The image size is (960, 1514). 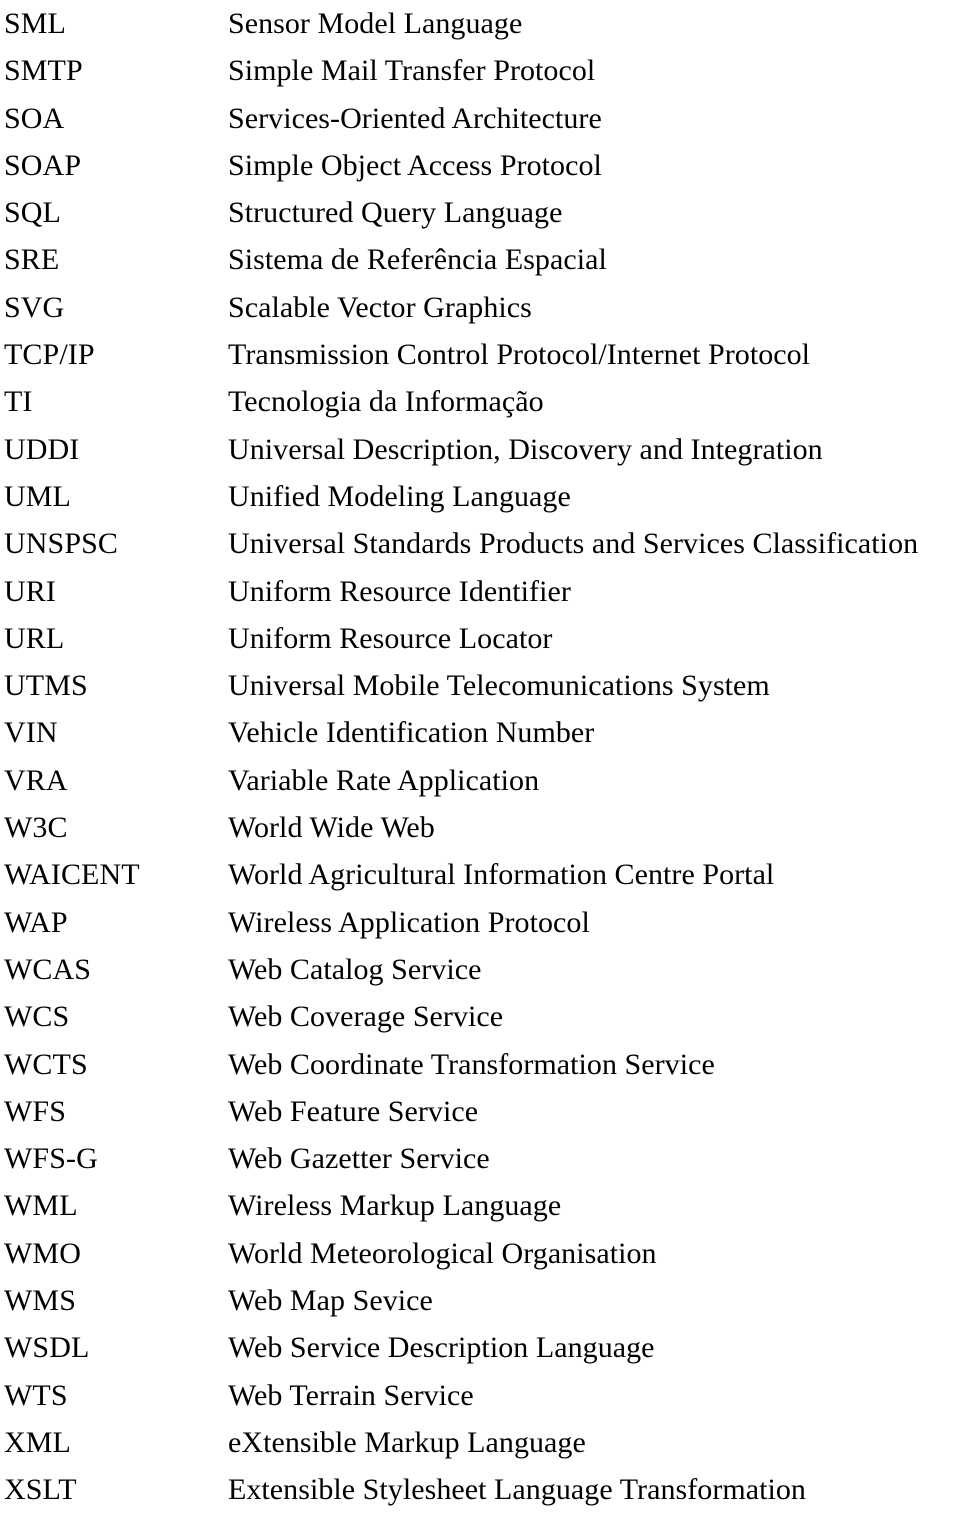 I want to click on glossary-row: SQL Structured Query Language, so click(x=480, y=212).